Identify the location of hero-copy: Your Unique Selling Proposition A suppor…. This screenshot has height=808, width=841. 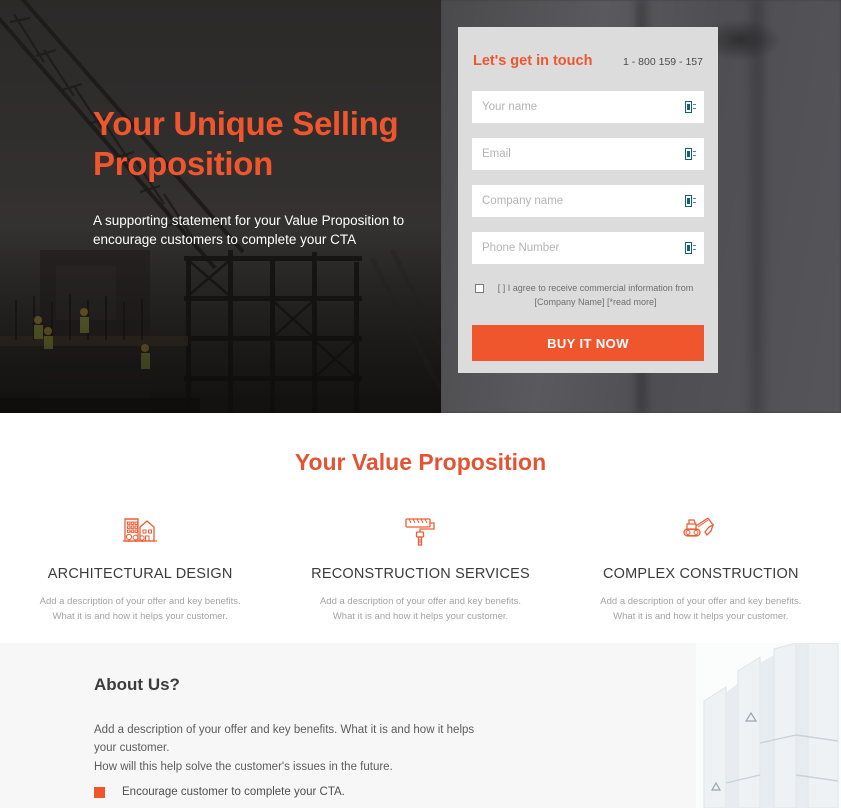
(258, 177).